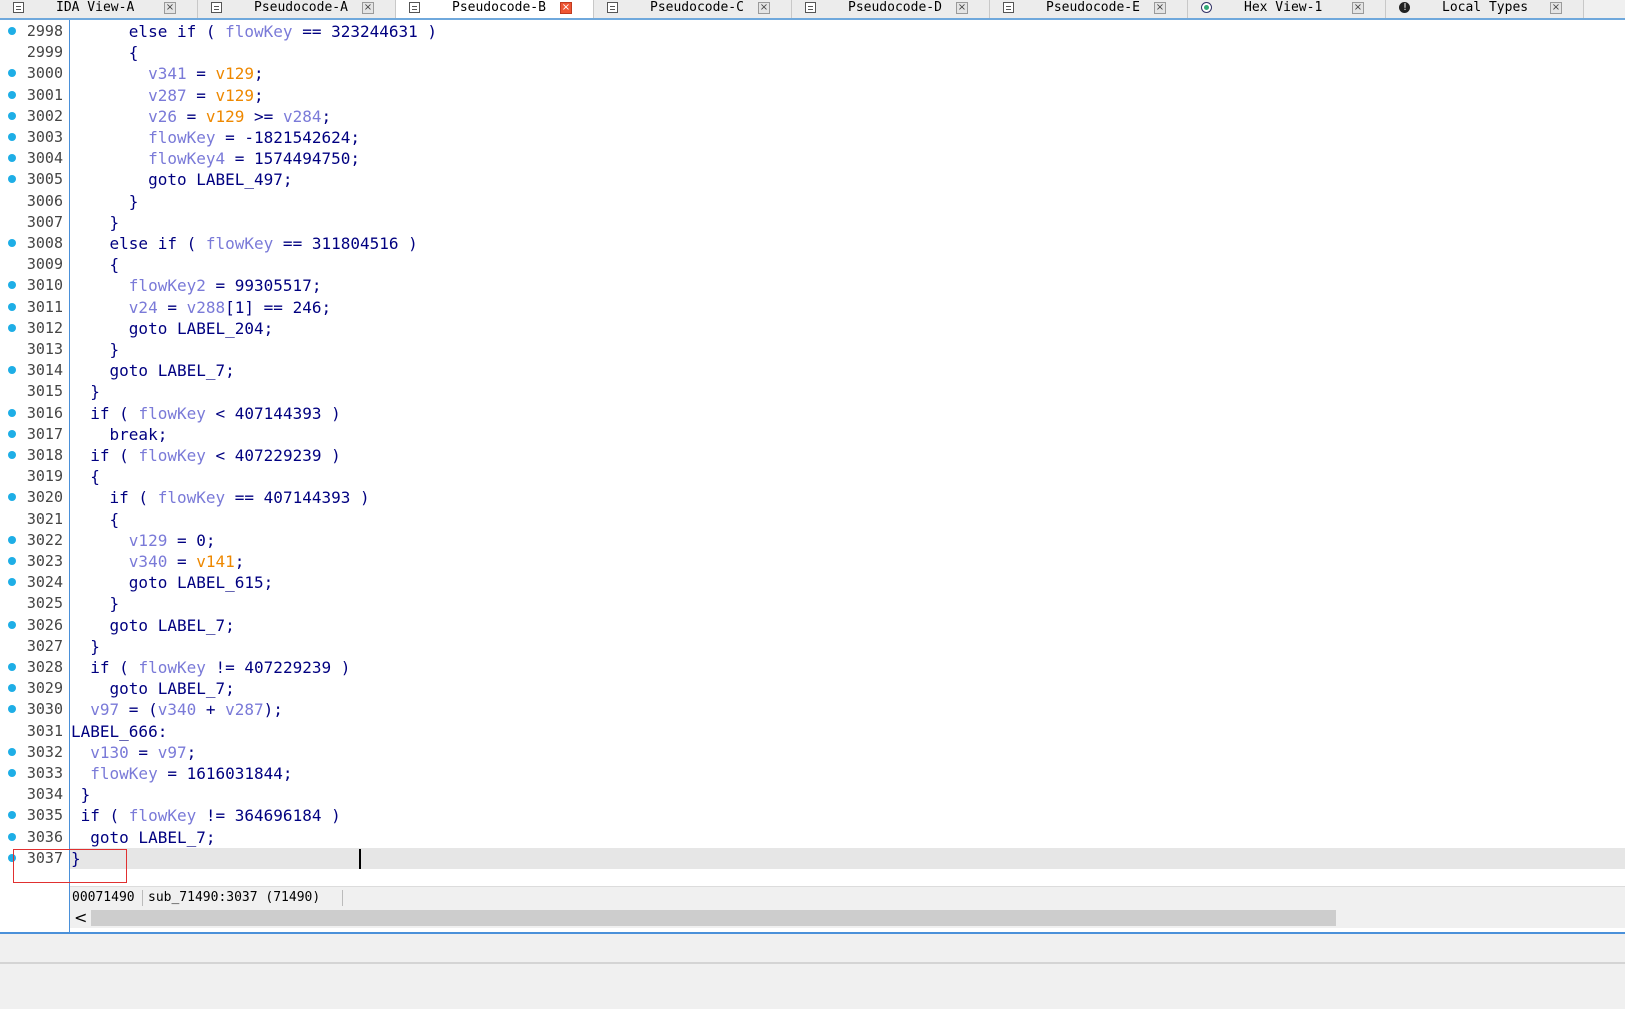 This screenshot has height=1009, width=1625. Describe the element at coordinates (495, 9) in the screenshot. I see `tab-pseudocode-b: Pseudocode-B ×` at that location.